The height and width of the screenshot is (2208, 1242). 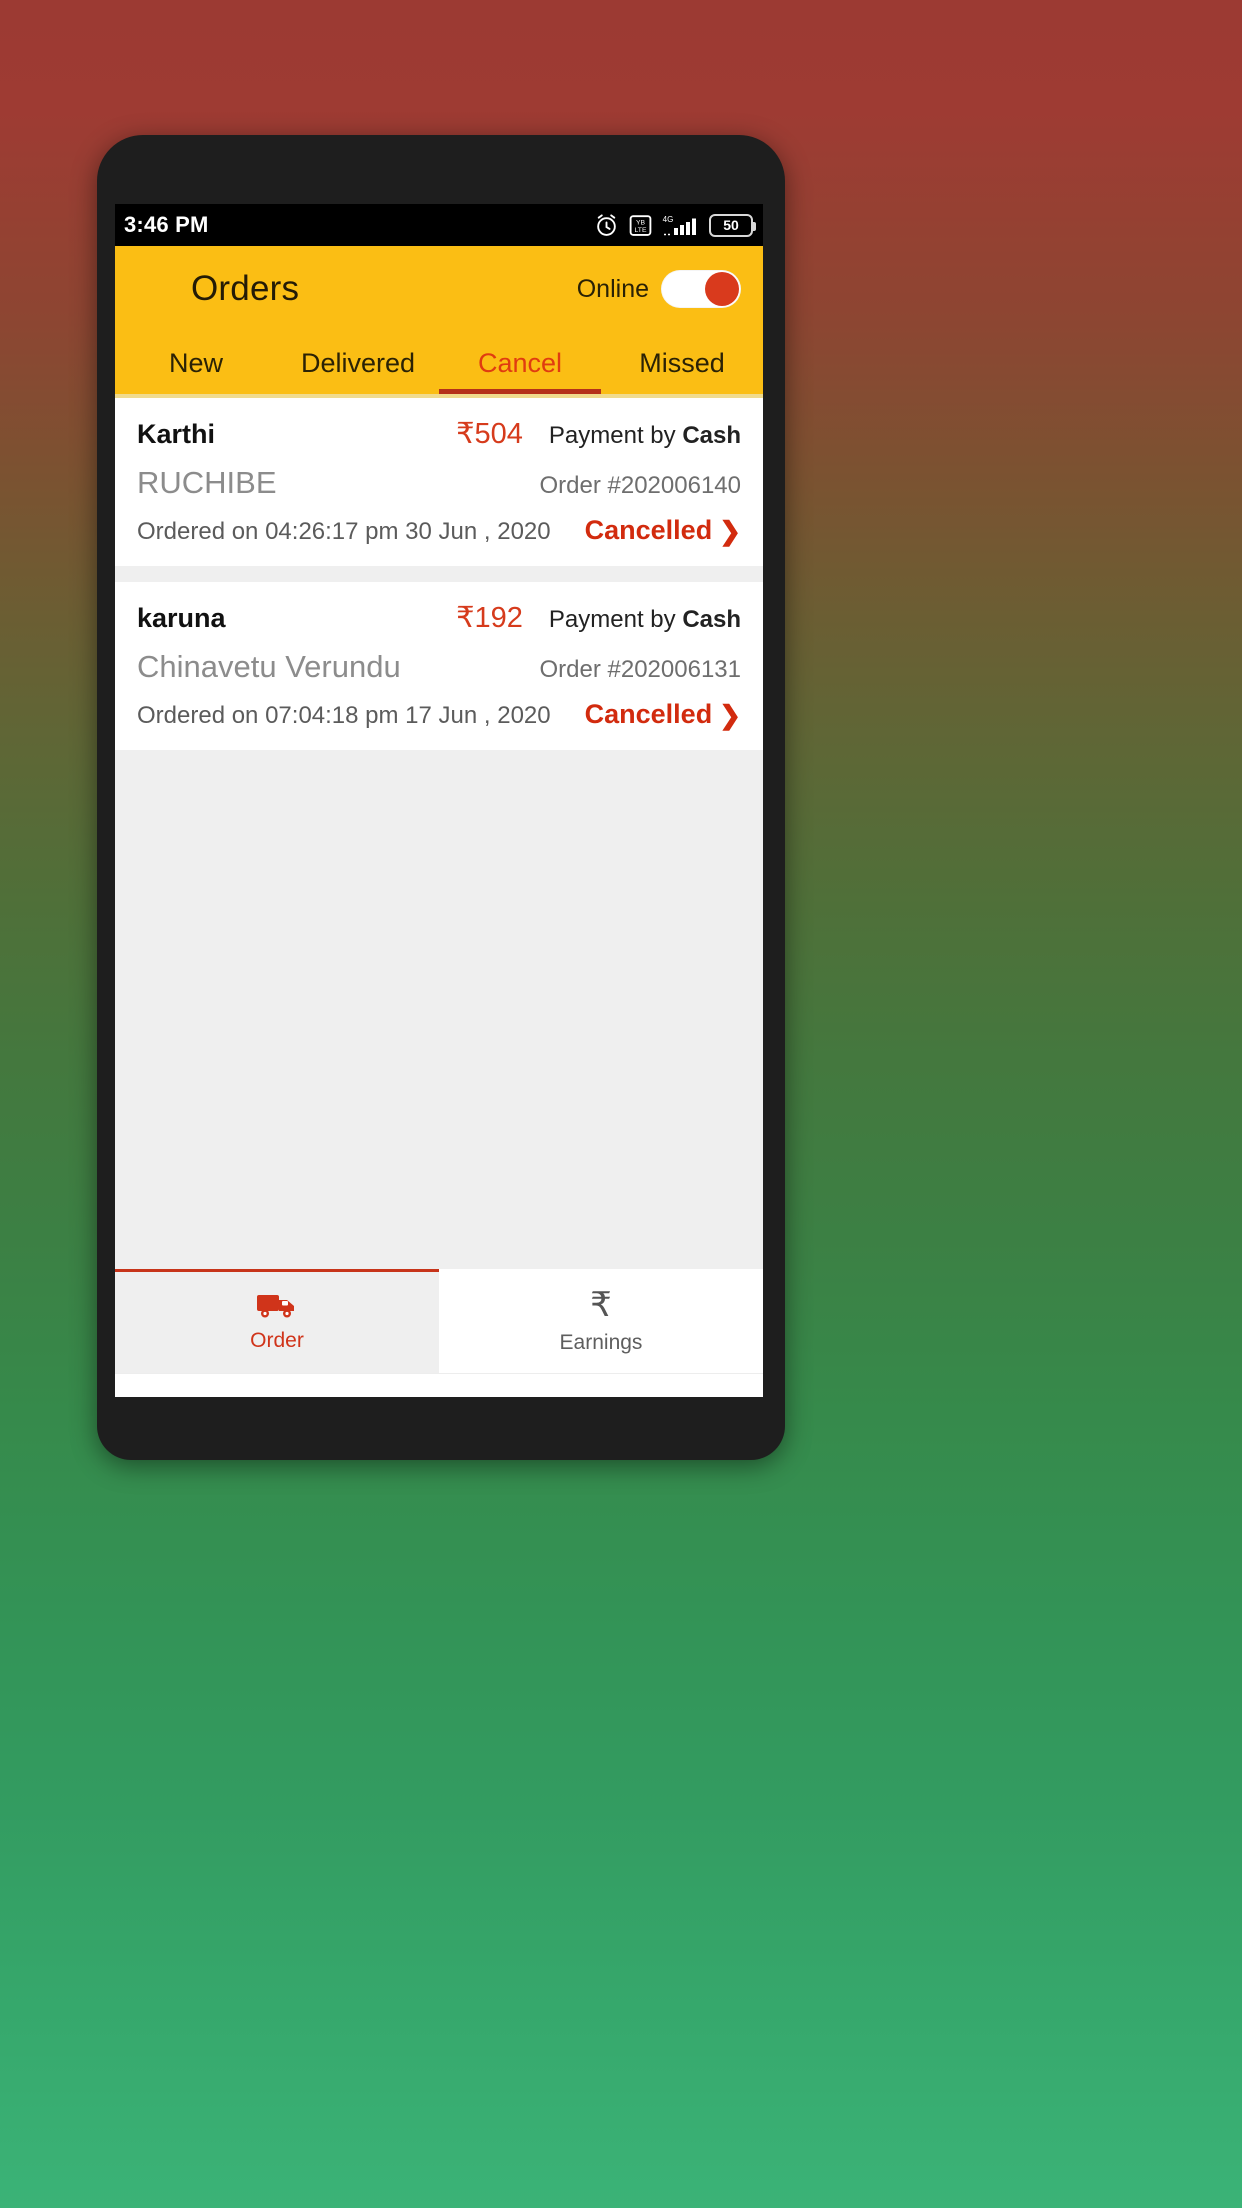 I want to click on customer-name: karuna, so click(x=181, y=618).